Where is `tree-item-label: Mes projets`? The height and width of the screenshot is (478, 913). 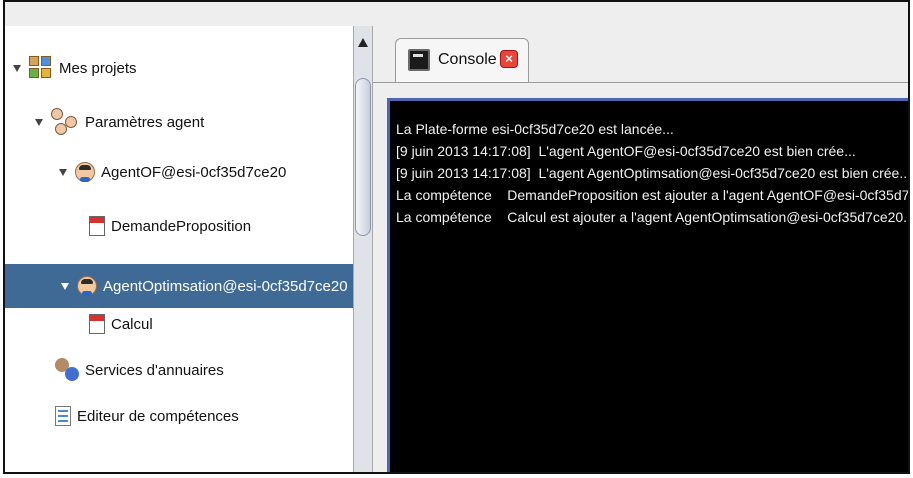 tree-item-label: Mes projets is located at coordinates (98, 68).